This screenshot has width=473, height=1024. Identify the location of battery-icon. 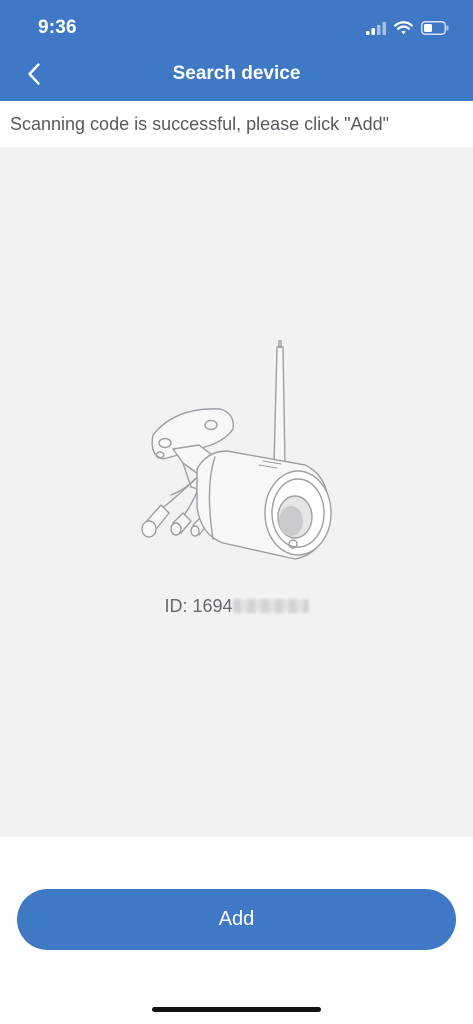
(435, 28).